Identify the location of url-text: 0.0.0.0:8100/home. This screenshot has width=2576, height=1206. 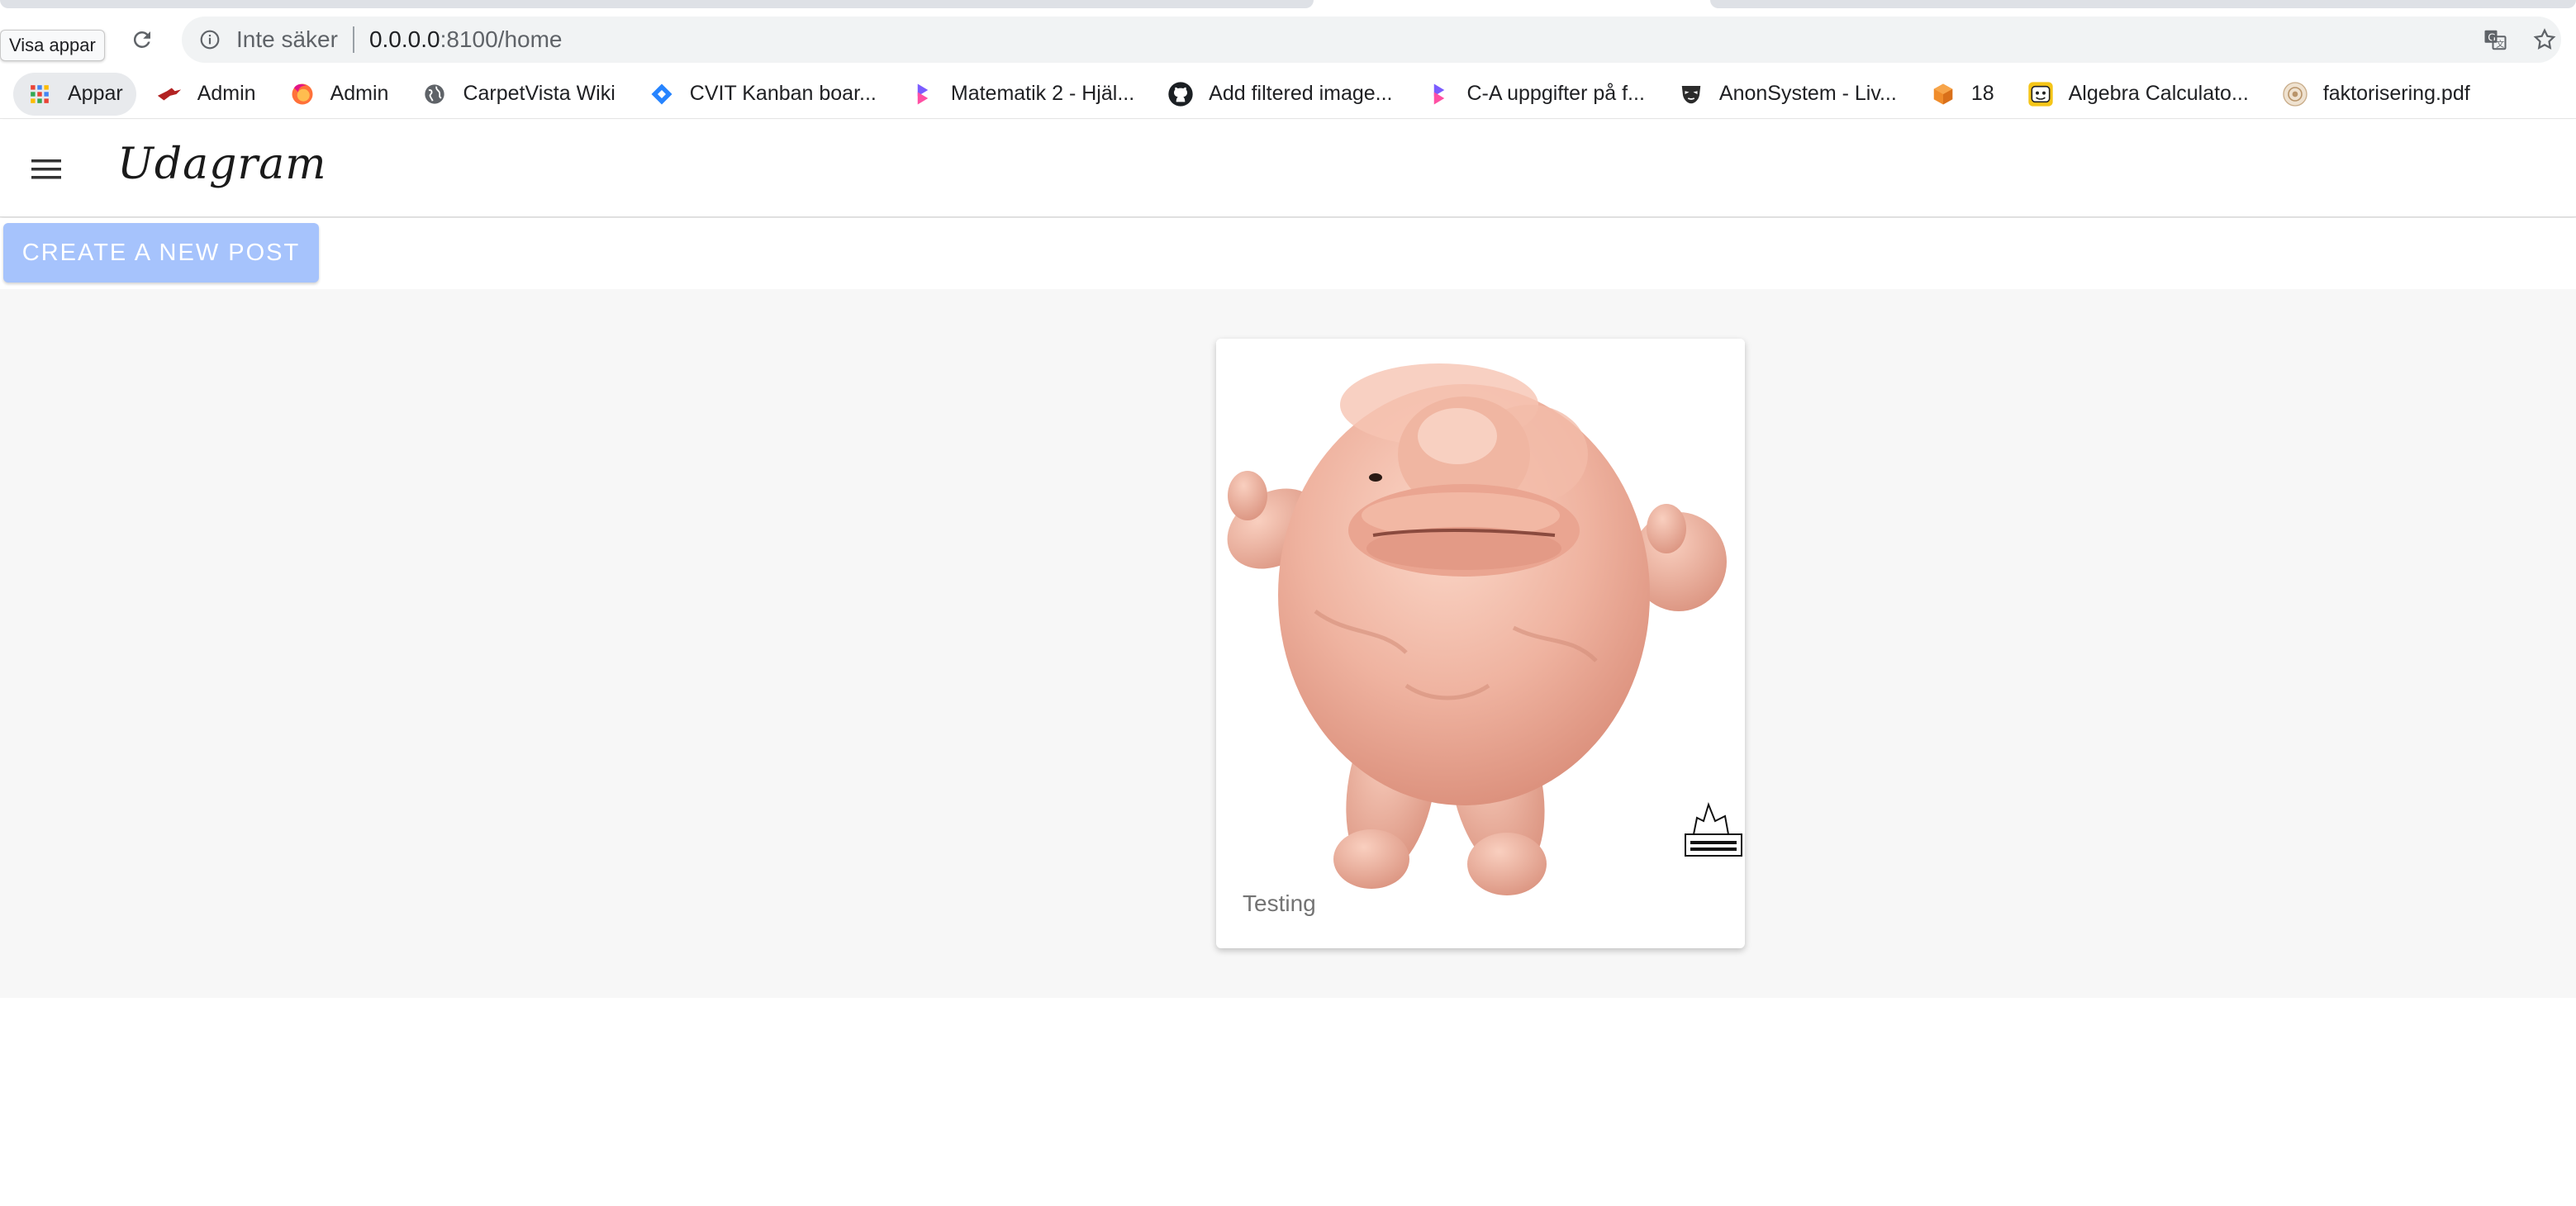
(466, 39).